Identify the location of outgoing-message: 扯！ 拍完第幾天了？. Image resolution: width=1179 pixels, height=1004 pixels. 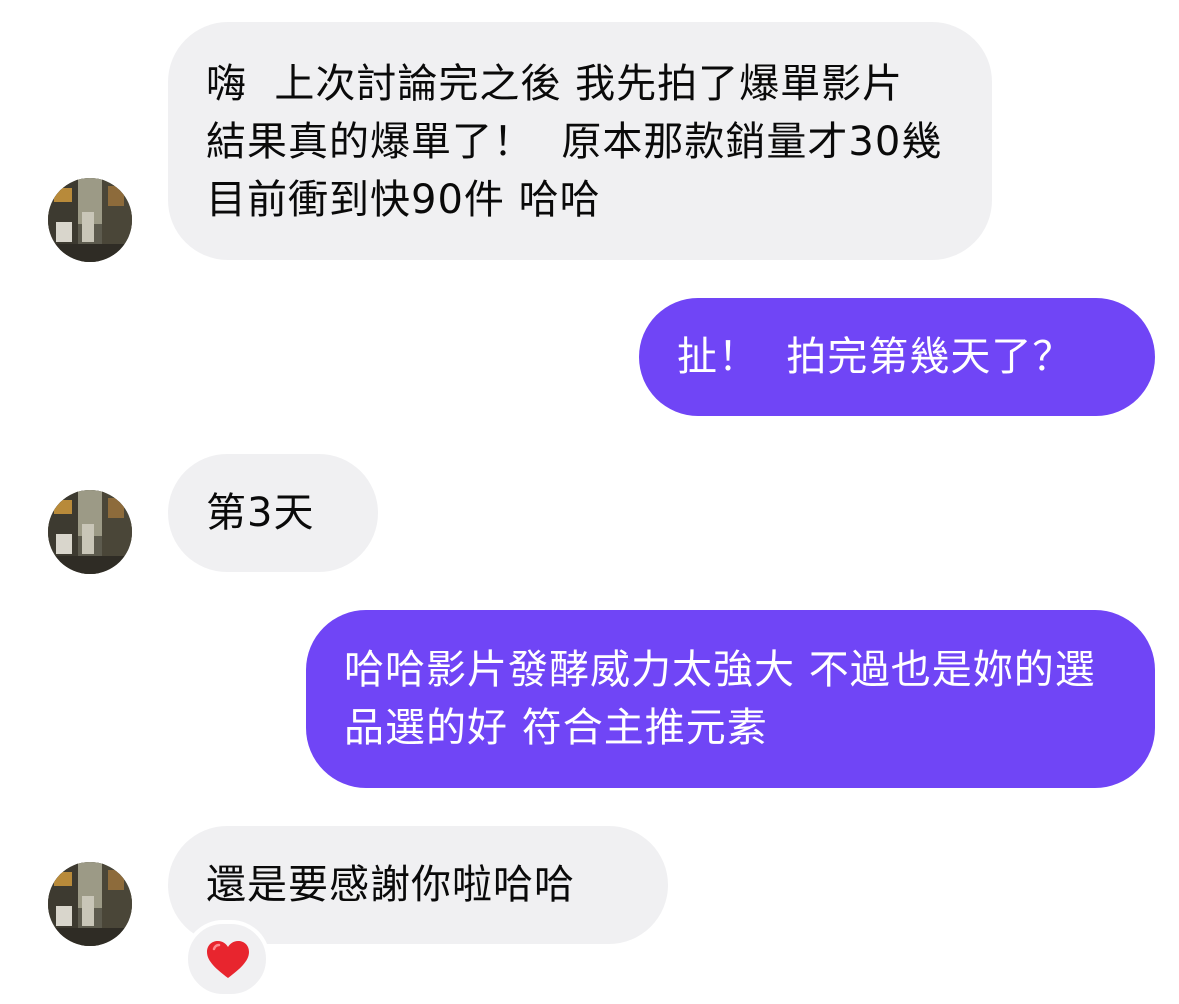
(897, 357).